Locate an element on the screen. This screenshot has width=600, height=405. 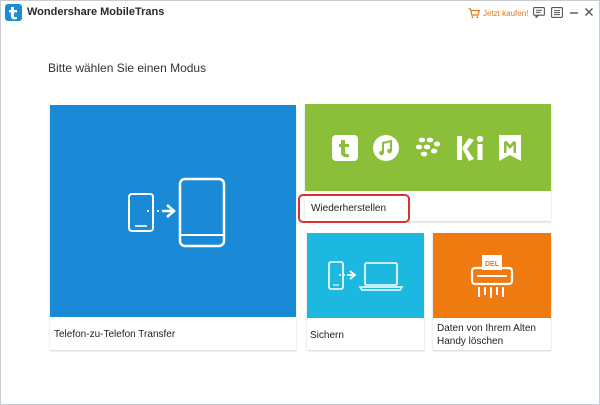
backup-tile: Sichern is located at coordinates (365, 291).